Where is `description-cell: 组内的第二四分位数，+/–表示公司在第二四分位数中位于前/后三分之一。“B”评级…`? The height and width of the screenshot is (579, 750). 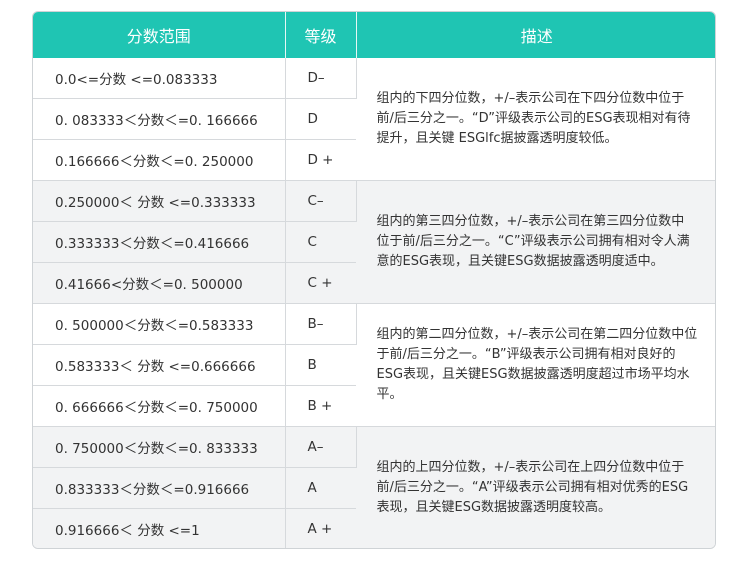 description-cell: 组内的第二四分位数，+/–表示公司在第二四分位数中位于前/后三分之一。“B”评级… is located at coordinates (535, 365).